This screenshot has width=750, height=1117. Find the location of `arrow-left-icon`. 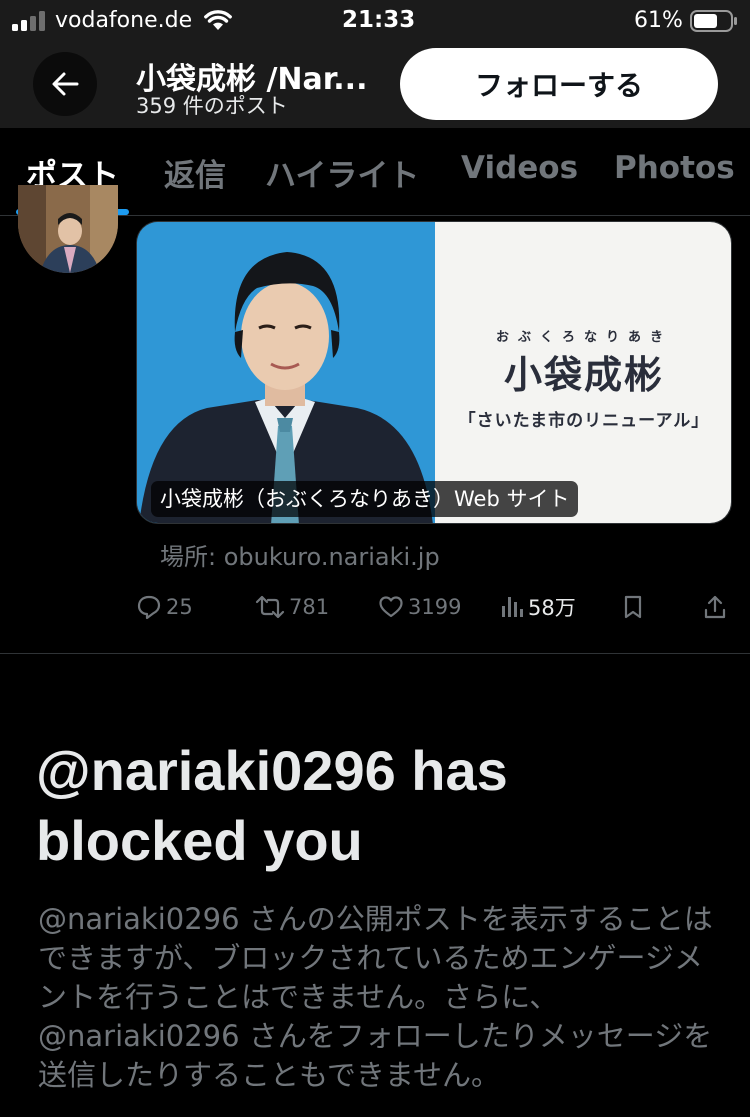

arrow-left-icon is located at coordinates (65, 84).